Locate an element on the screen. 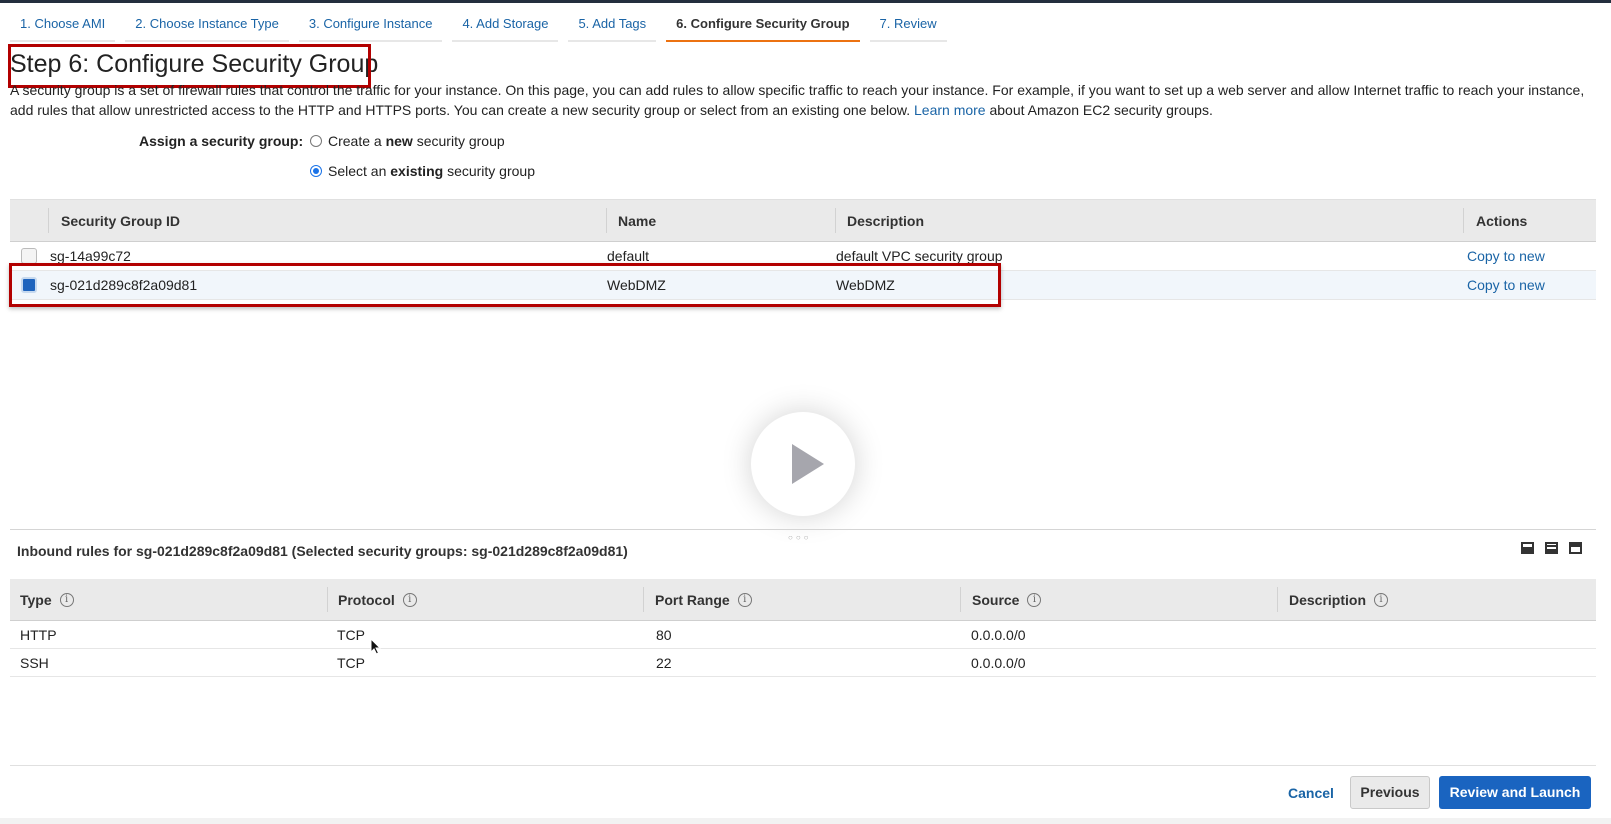  cancel-button: Cancel is located at coordinates (1311, 793).